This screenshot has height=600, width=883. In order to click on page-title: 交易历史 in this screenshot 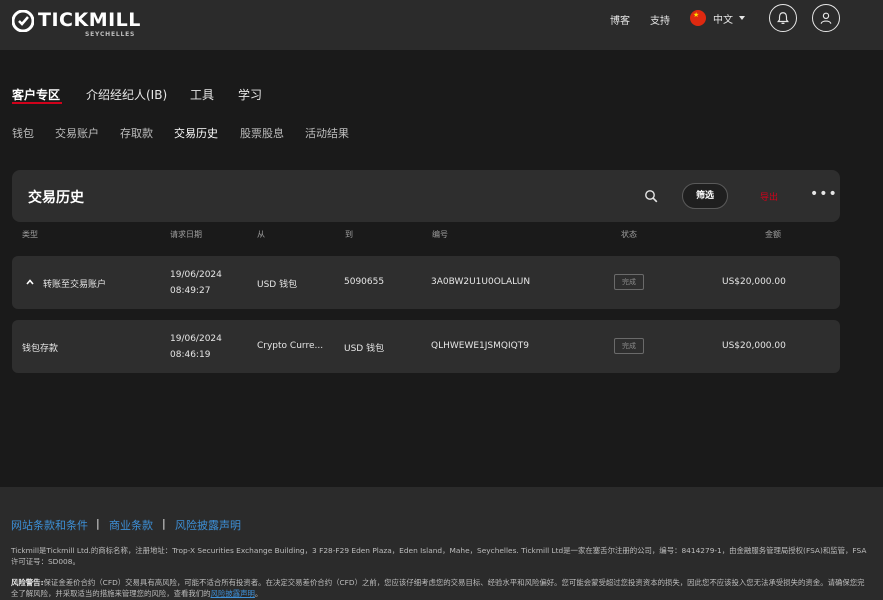, I will do `click(56, 198)`.